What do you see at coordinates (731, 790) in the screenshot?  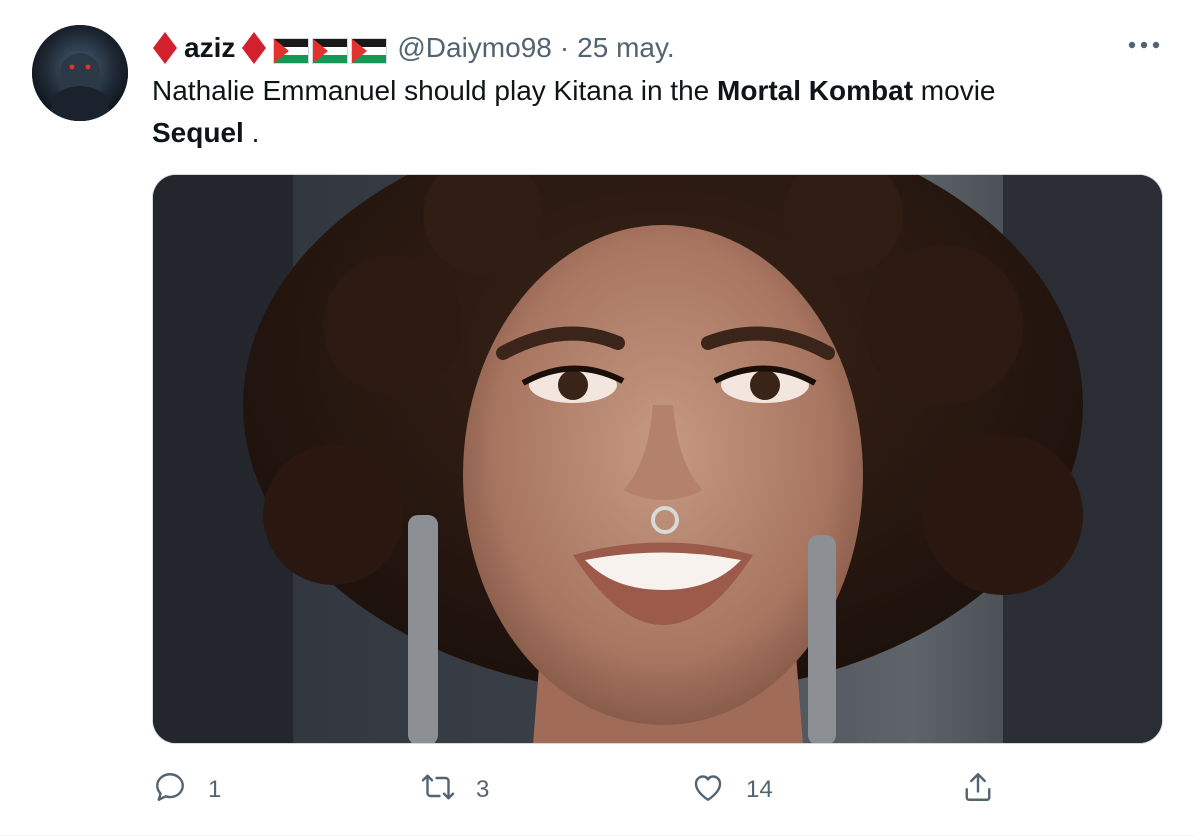 I see `like-button: 14` at bounding box center [731, 790].